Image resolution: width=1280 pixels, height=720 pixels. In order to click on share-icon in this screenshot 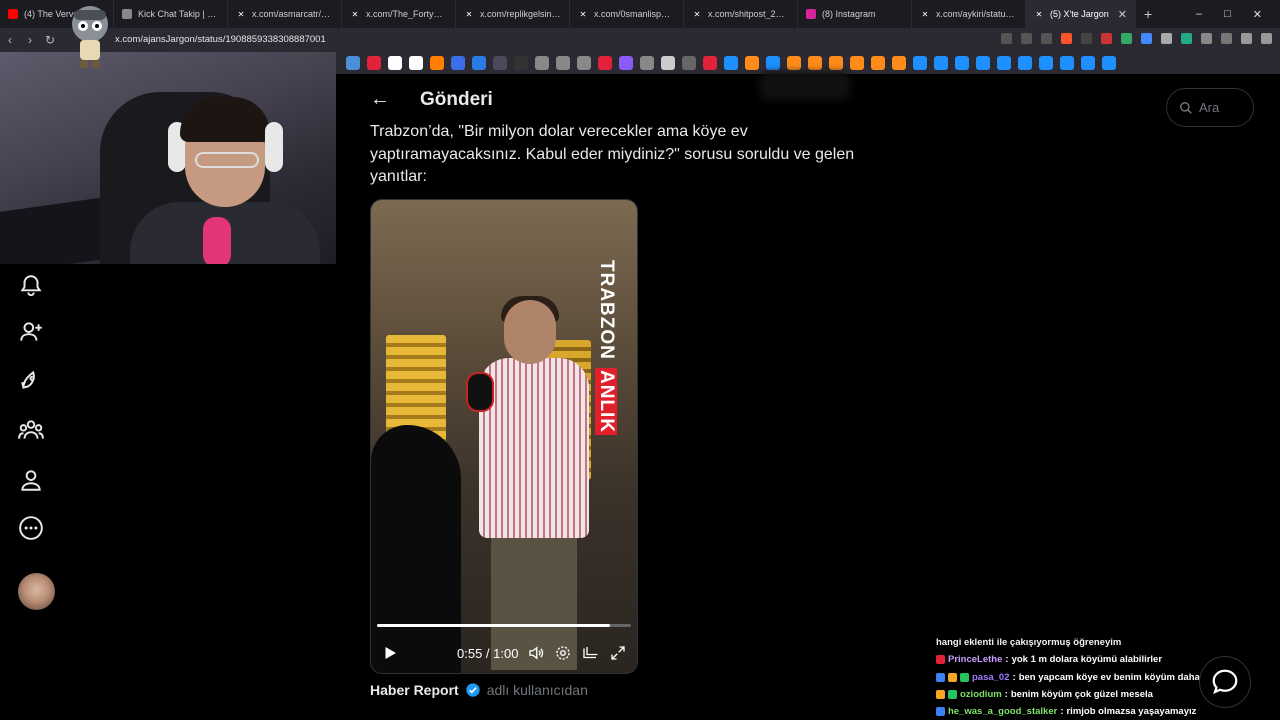, I will do `click(1046, 38)`.